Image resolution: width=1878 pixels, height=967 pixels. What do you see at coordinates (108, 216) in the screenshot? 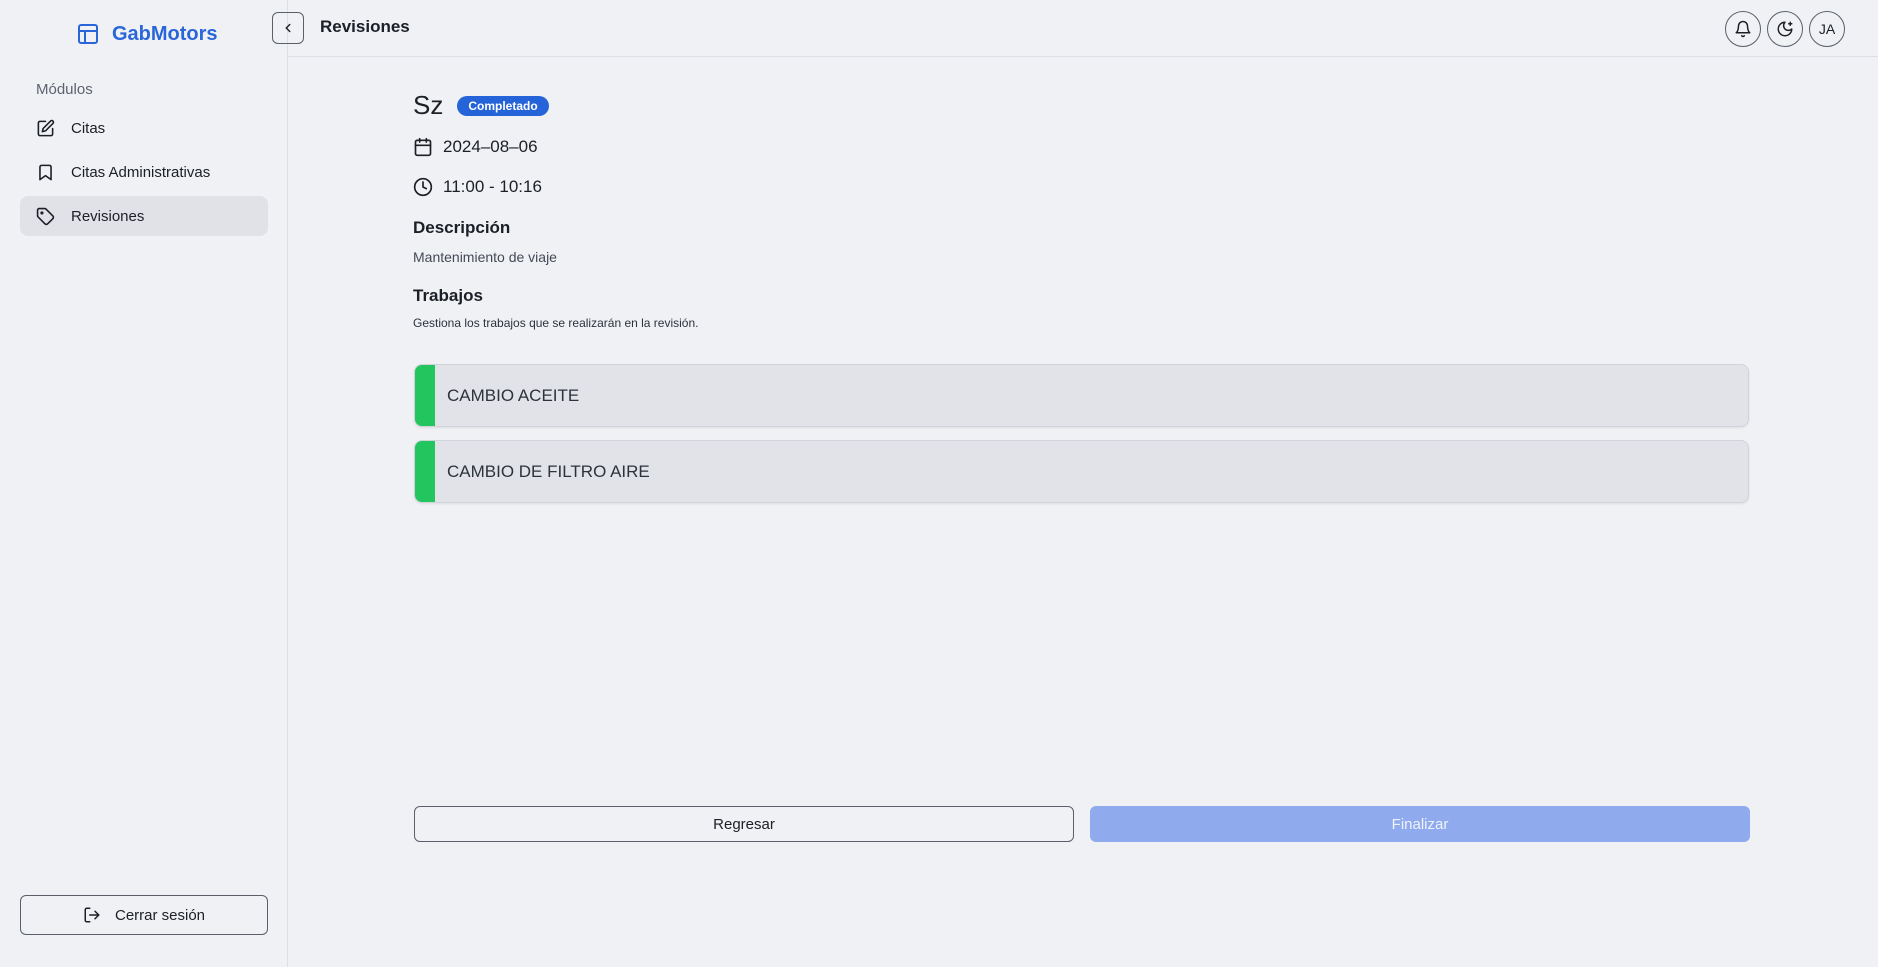
I see `sidebar-item-label: Revisiones` at bounding box center [108, 216].